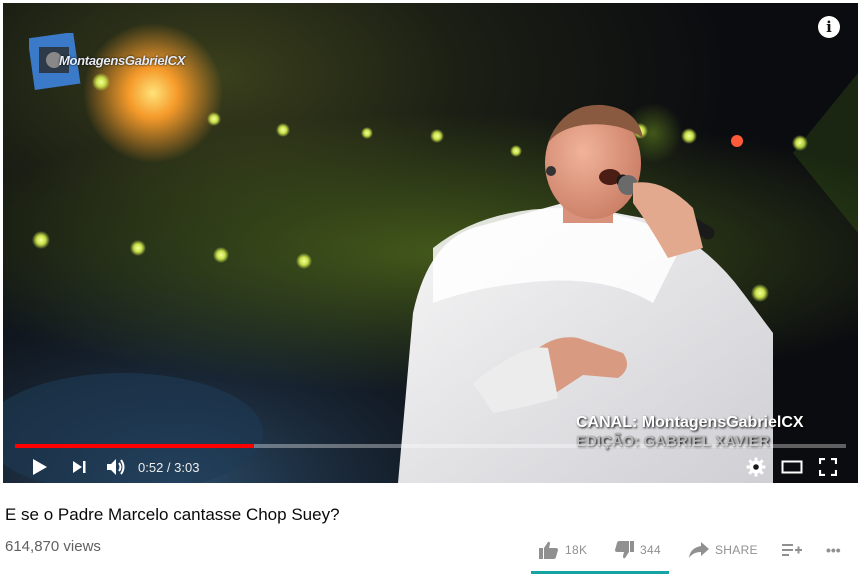 This screenshot has height=574, width=860. I want to click on time-total: 3:03, so click(187, 467).